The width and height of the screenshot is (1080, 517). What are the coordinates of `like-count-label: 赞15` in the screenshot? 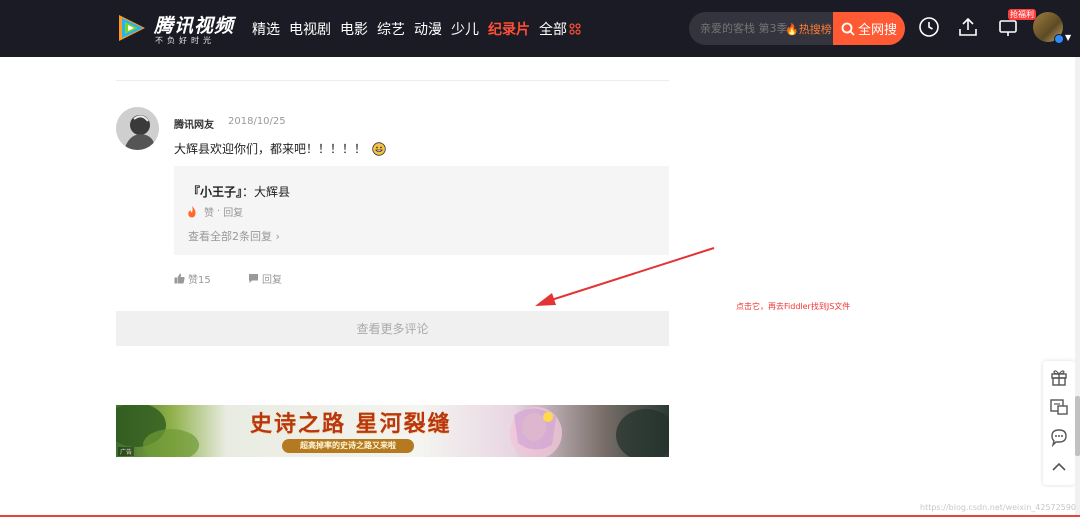 It's located at (199, 280).